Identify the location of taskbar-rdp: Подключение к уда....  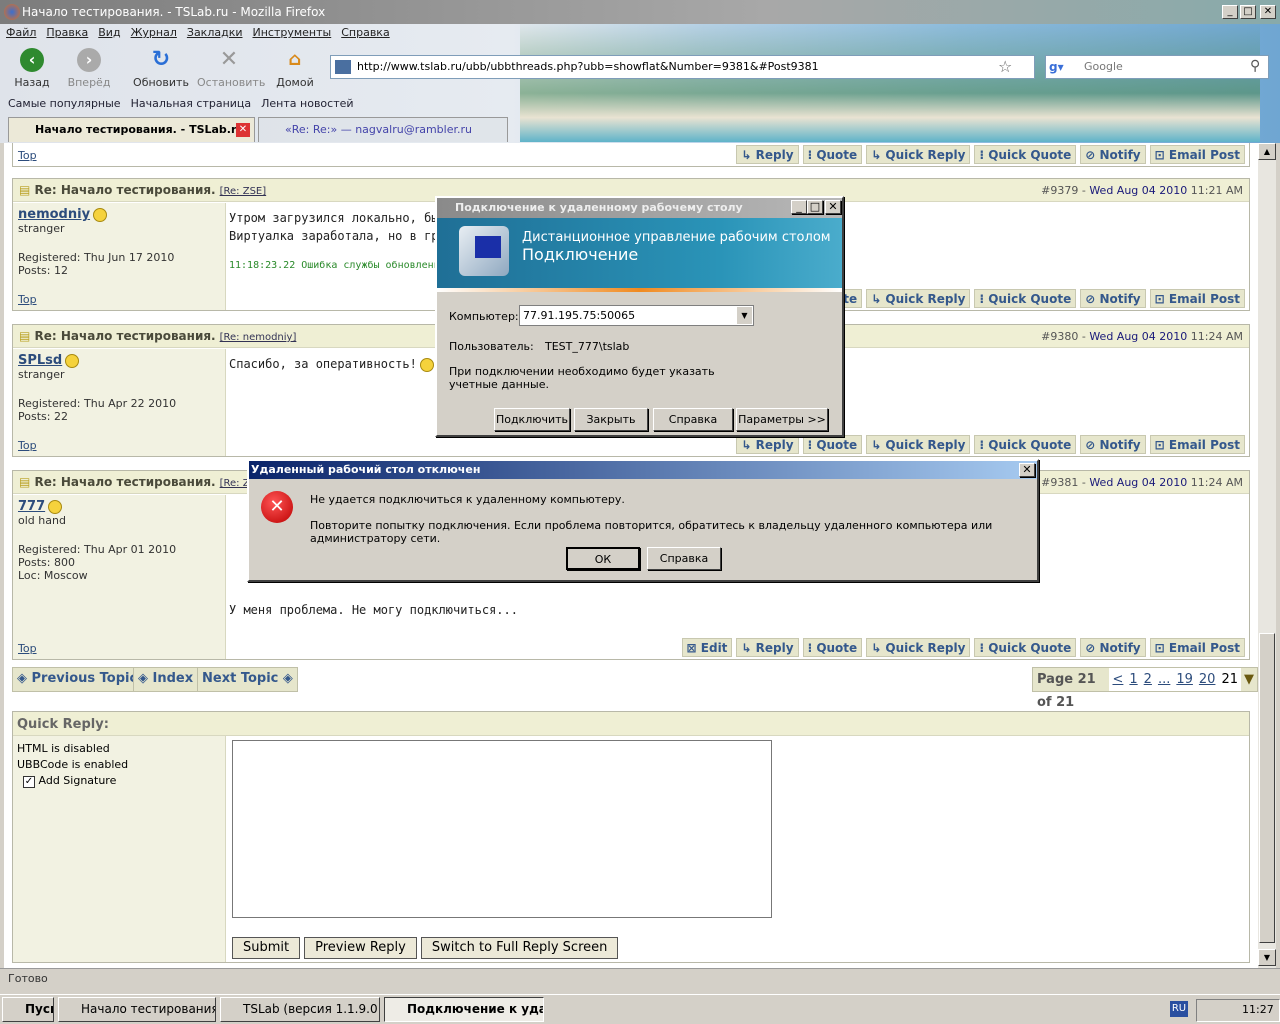
(464, 1009).